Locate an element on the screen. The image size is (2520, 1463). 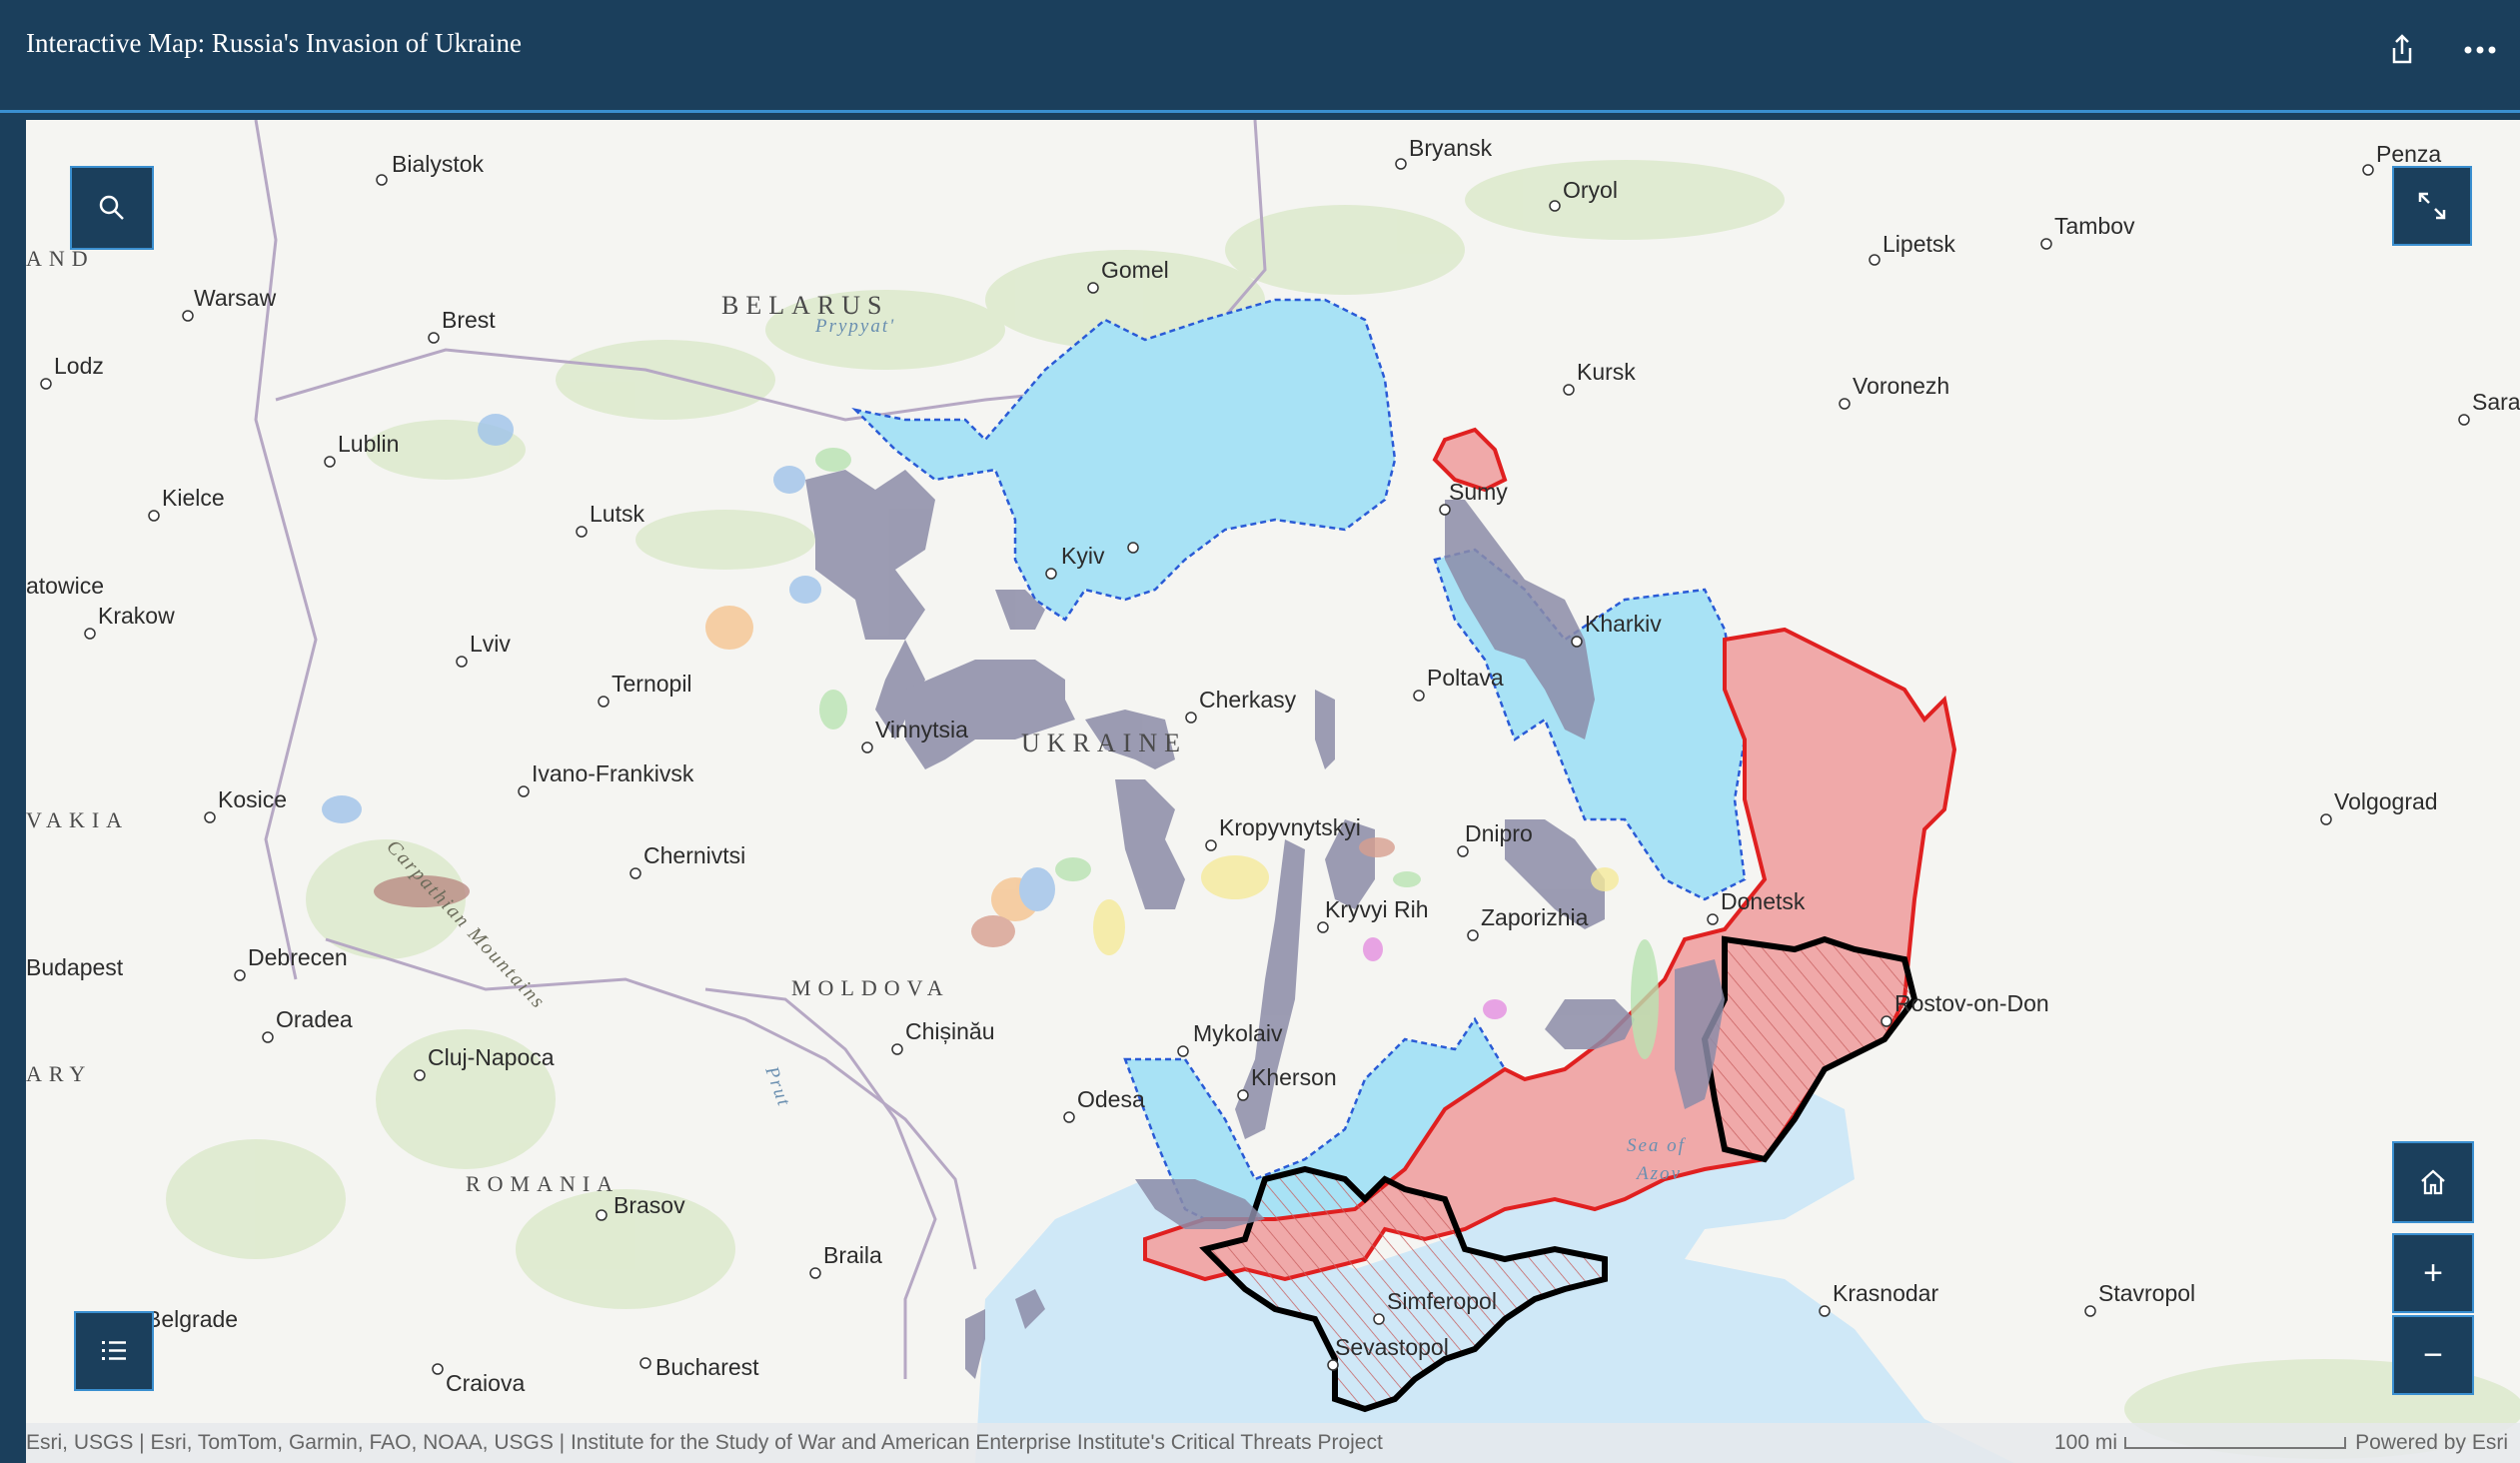
city-label: Kyiv is located at coordinates (1083, 556).